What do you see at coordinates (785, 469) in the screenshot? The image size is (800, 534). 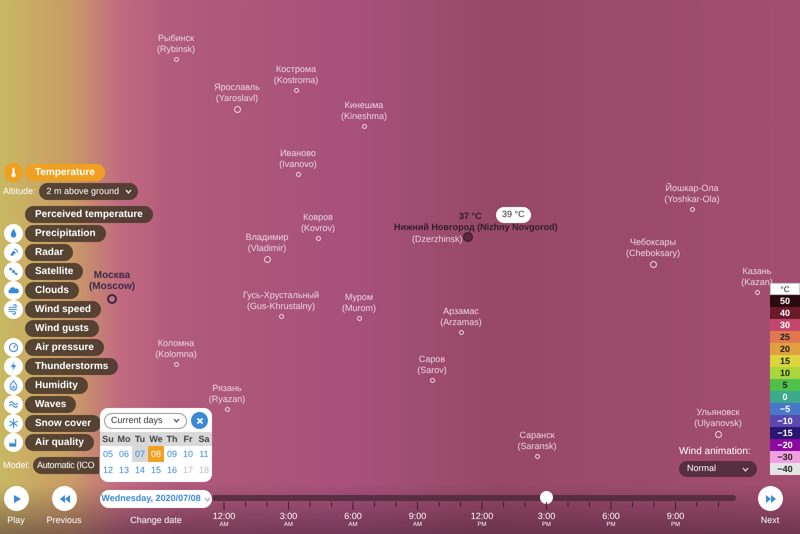 I see `legend-step: −40` at bounding box center [785, 469].